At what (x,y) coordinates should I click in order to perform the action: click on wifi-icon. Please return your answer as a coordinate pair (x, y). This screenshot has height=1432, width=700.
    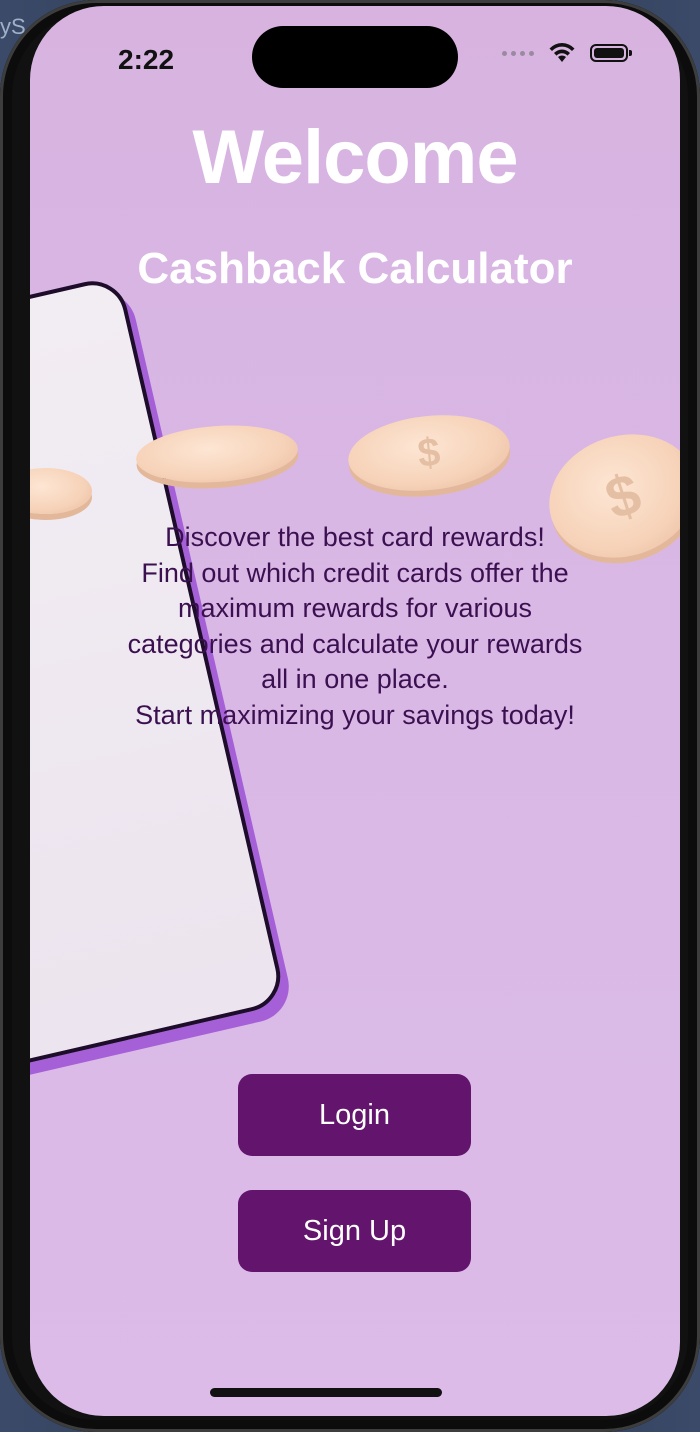
    Looking at the image, I should click on (562, 52).